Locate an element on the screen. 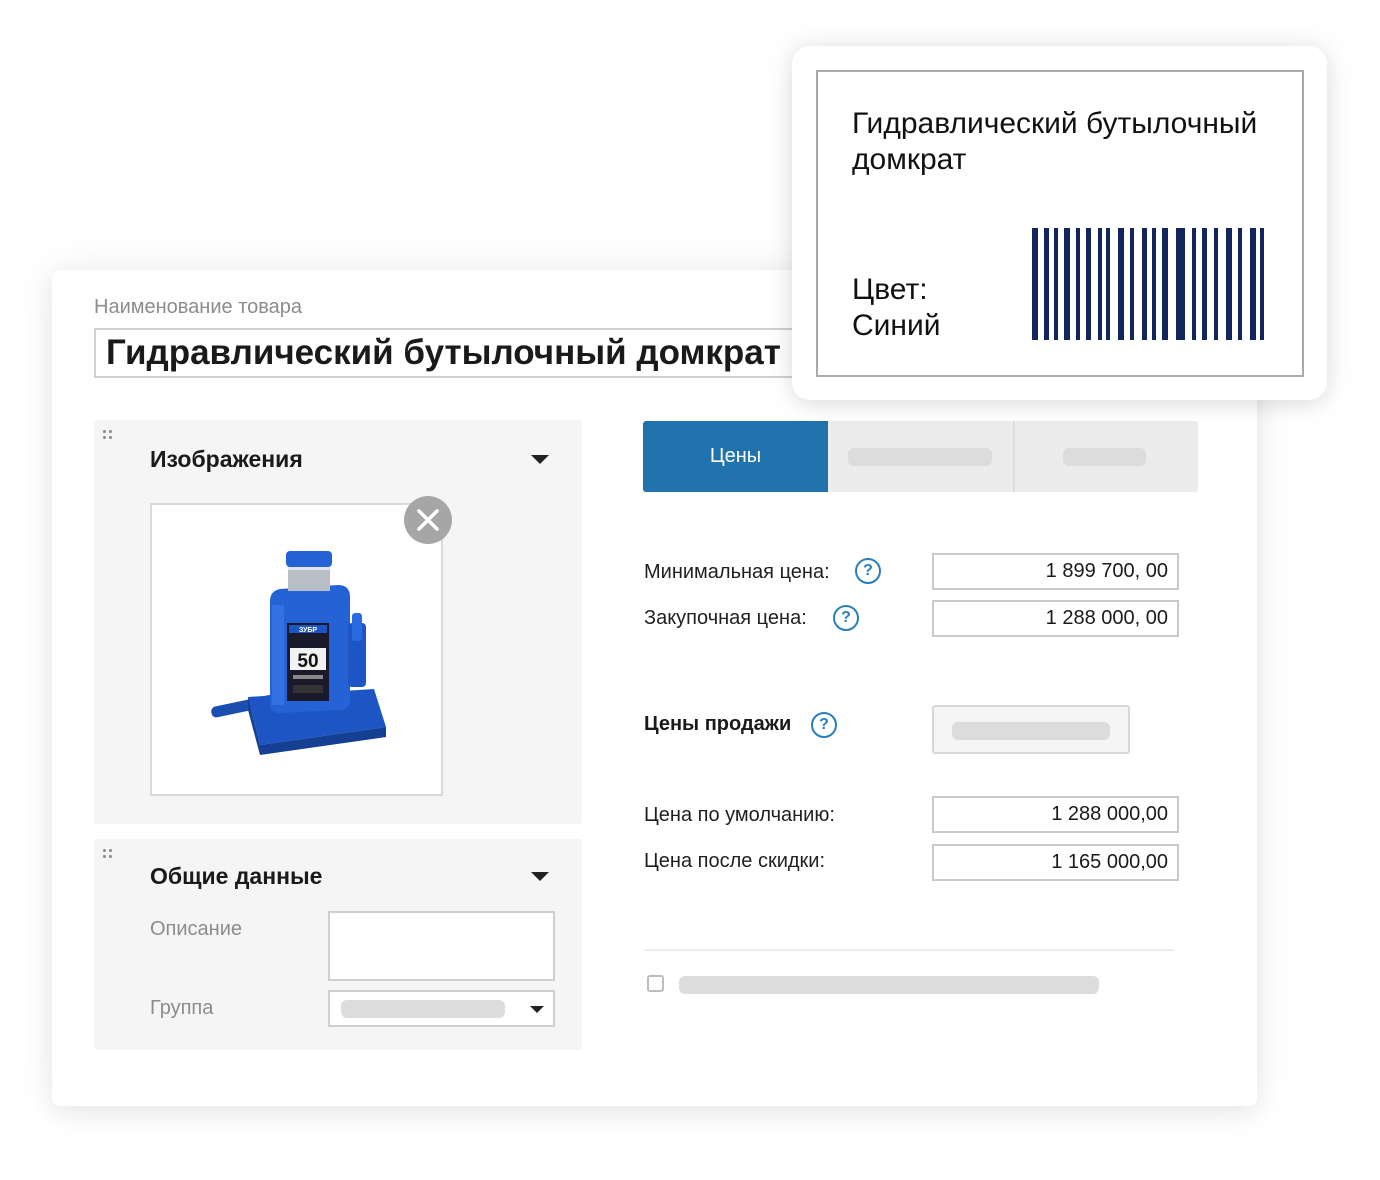 Image resolution: width=1380 pixels, height=1180 pixels. tab-second is located at coordinates (920, 456).